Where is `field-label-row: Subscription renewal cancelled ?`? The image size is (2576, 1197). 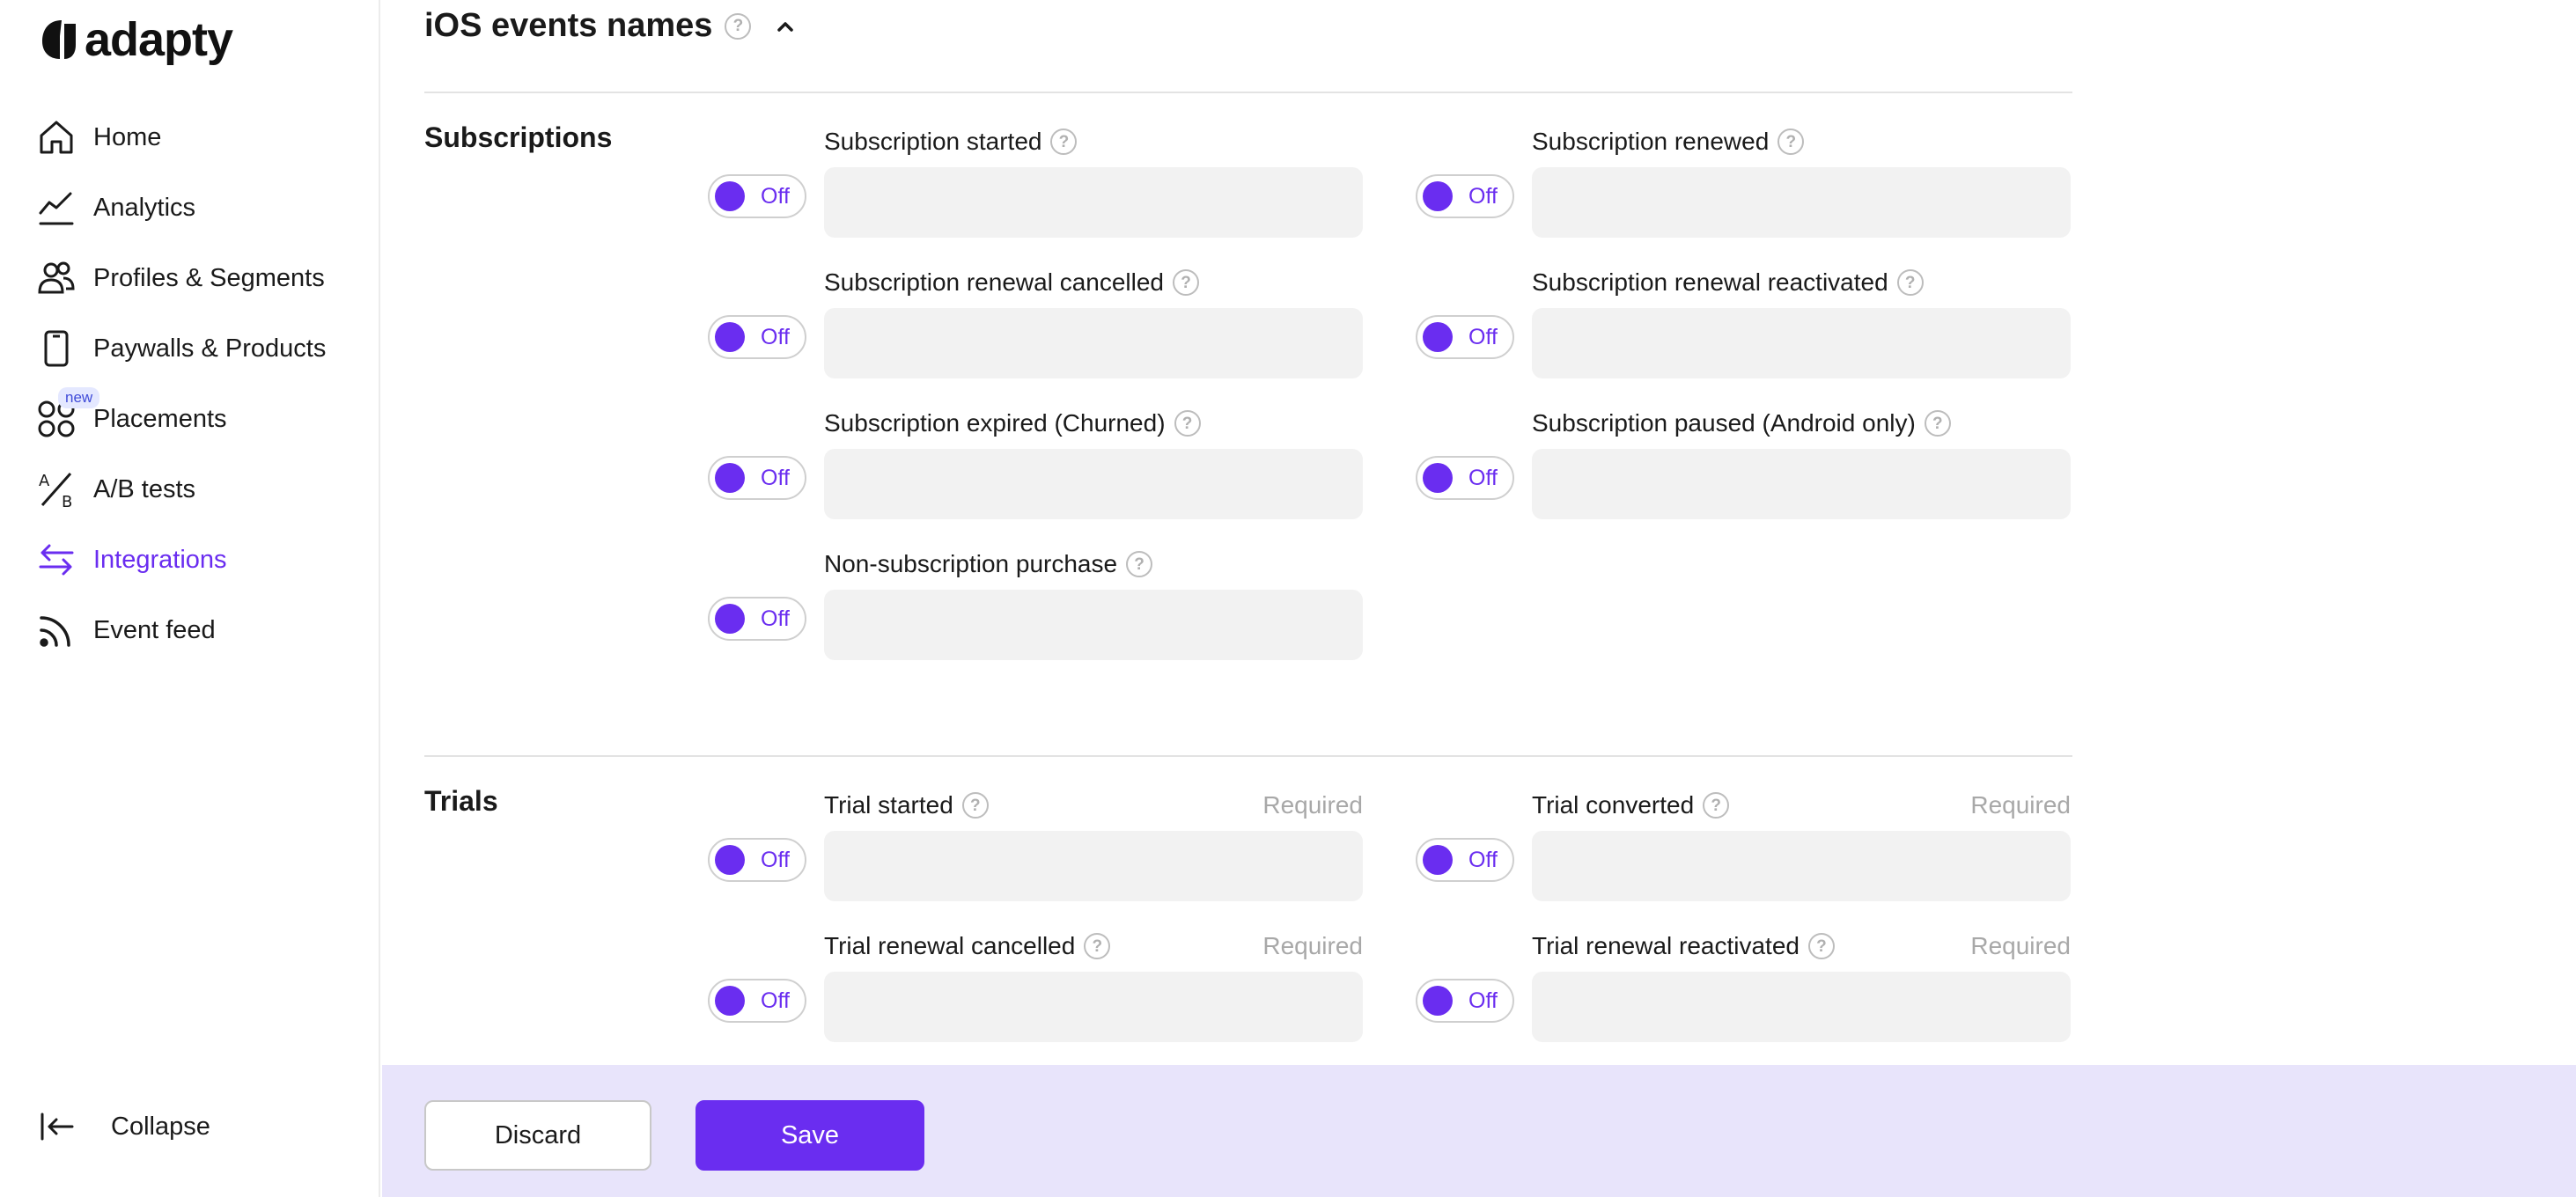
field-label-row: Subscription renewal cancelled ? is located at coordinates (1094, 282).